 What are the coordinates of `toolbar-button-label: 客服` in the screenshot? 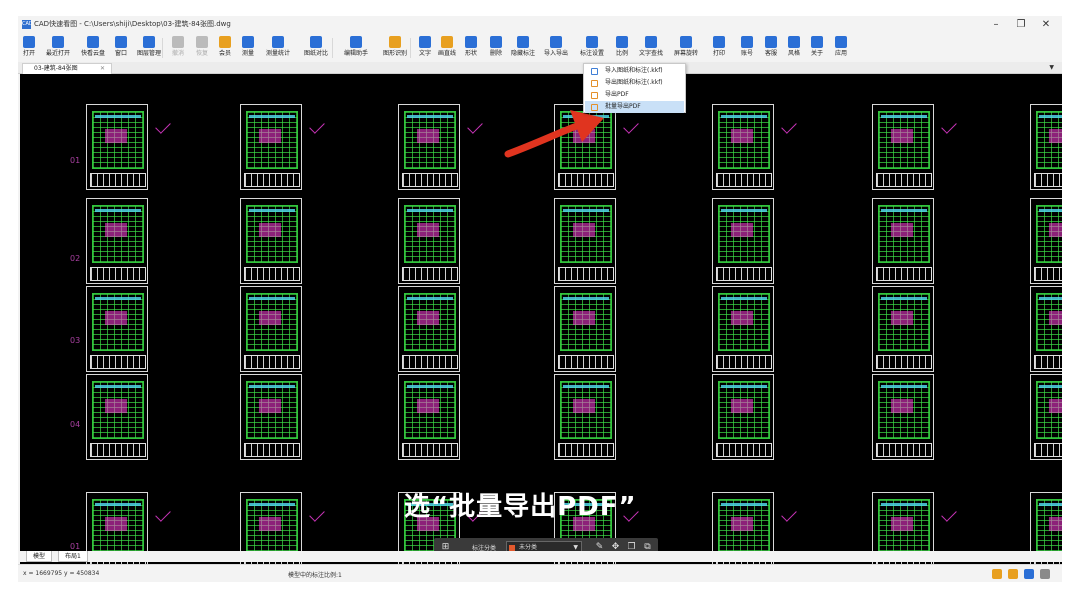 It's located at (770, 53).